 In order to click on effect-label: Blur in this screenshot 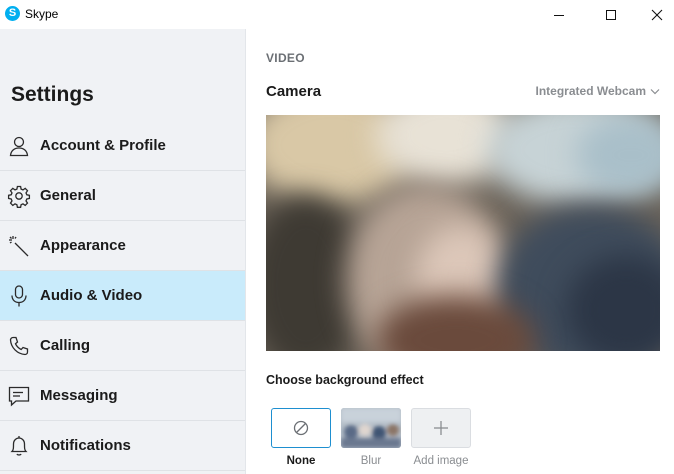, I will do `click(371, 461)`.